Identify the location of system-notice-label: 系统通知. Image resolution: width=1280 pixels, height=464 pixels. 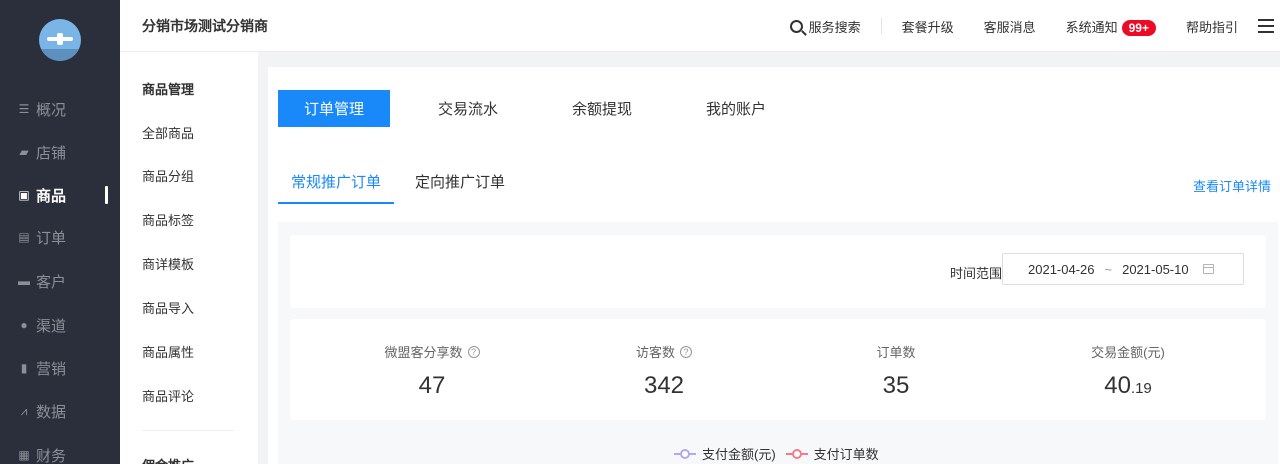
(1091, 27).